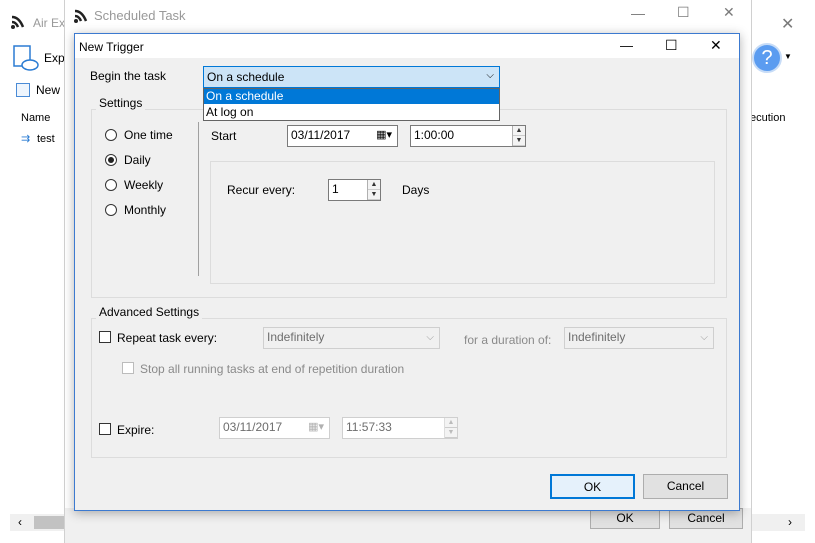 The height and width of the screenshot is (543, 815). I want to click on expire-label: Expire:, so click(135, 430).